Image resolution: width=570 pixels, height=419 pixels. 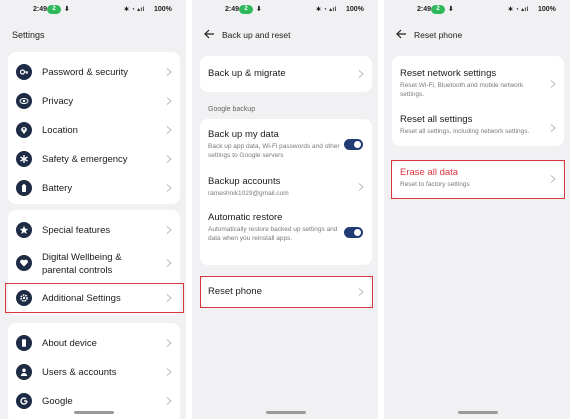 I want to click on automatic-restore-title: Automatic restore, so click(x=245, y=217).